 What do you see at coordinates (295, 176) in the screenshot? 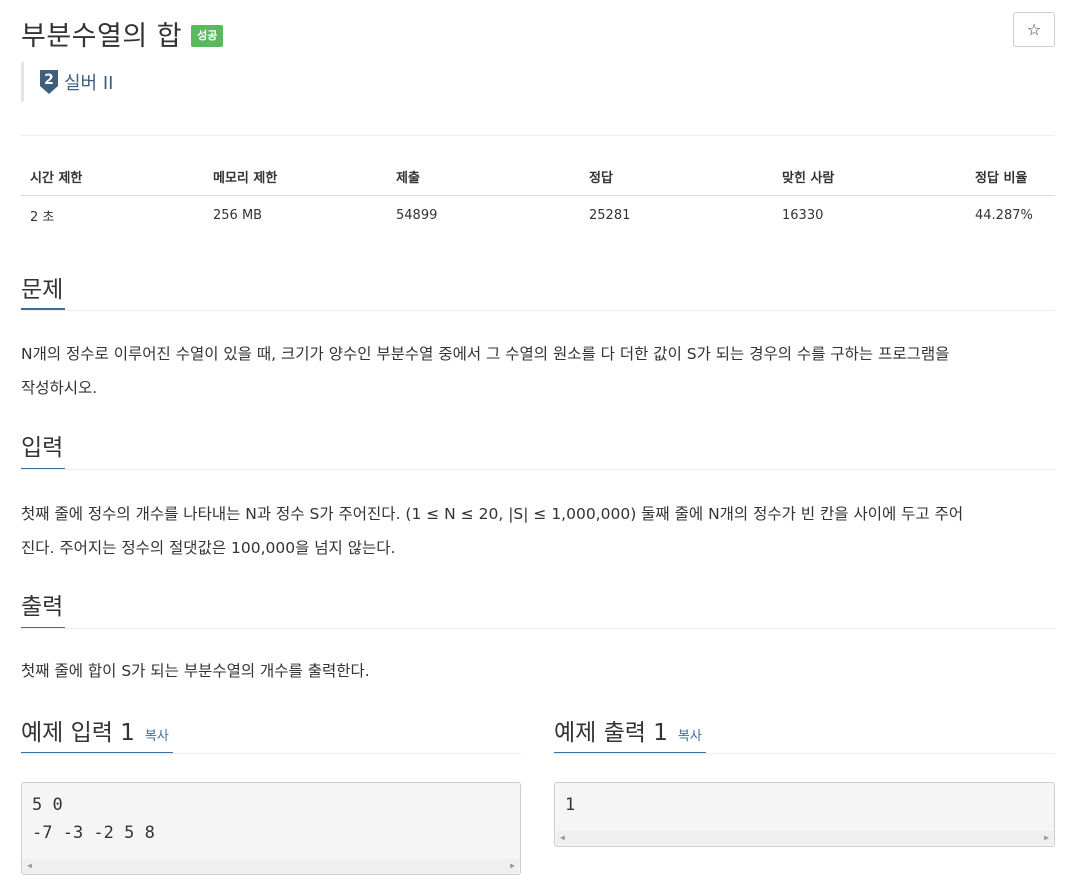
I see `header-memory-limit: 메모리 제한` at bounding box center [295, 176].